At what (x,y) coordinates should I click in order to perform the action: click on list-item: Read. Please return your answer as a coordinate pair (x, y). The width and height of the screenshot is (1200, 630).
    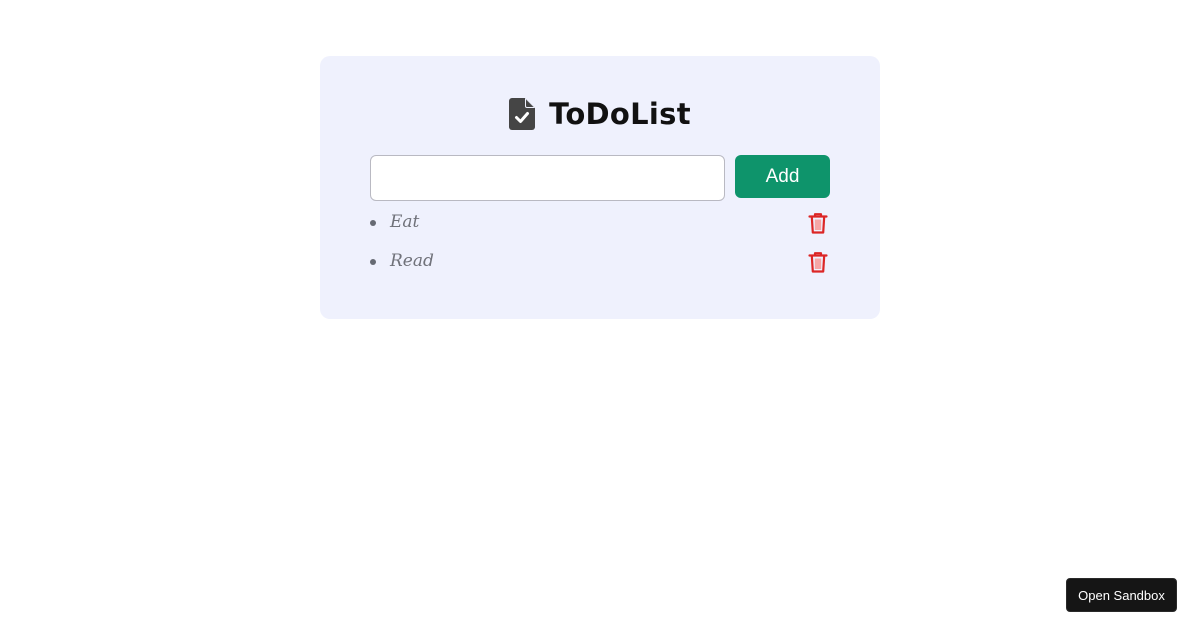
    Looking at the image, I should click on (600, 266).